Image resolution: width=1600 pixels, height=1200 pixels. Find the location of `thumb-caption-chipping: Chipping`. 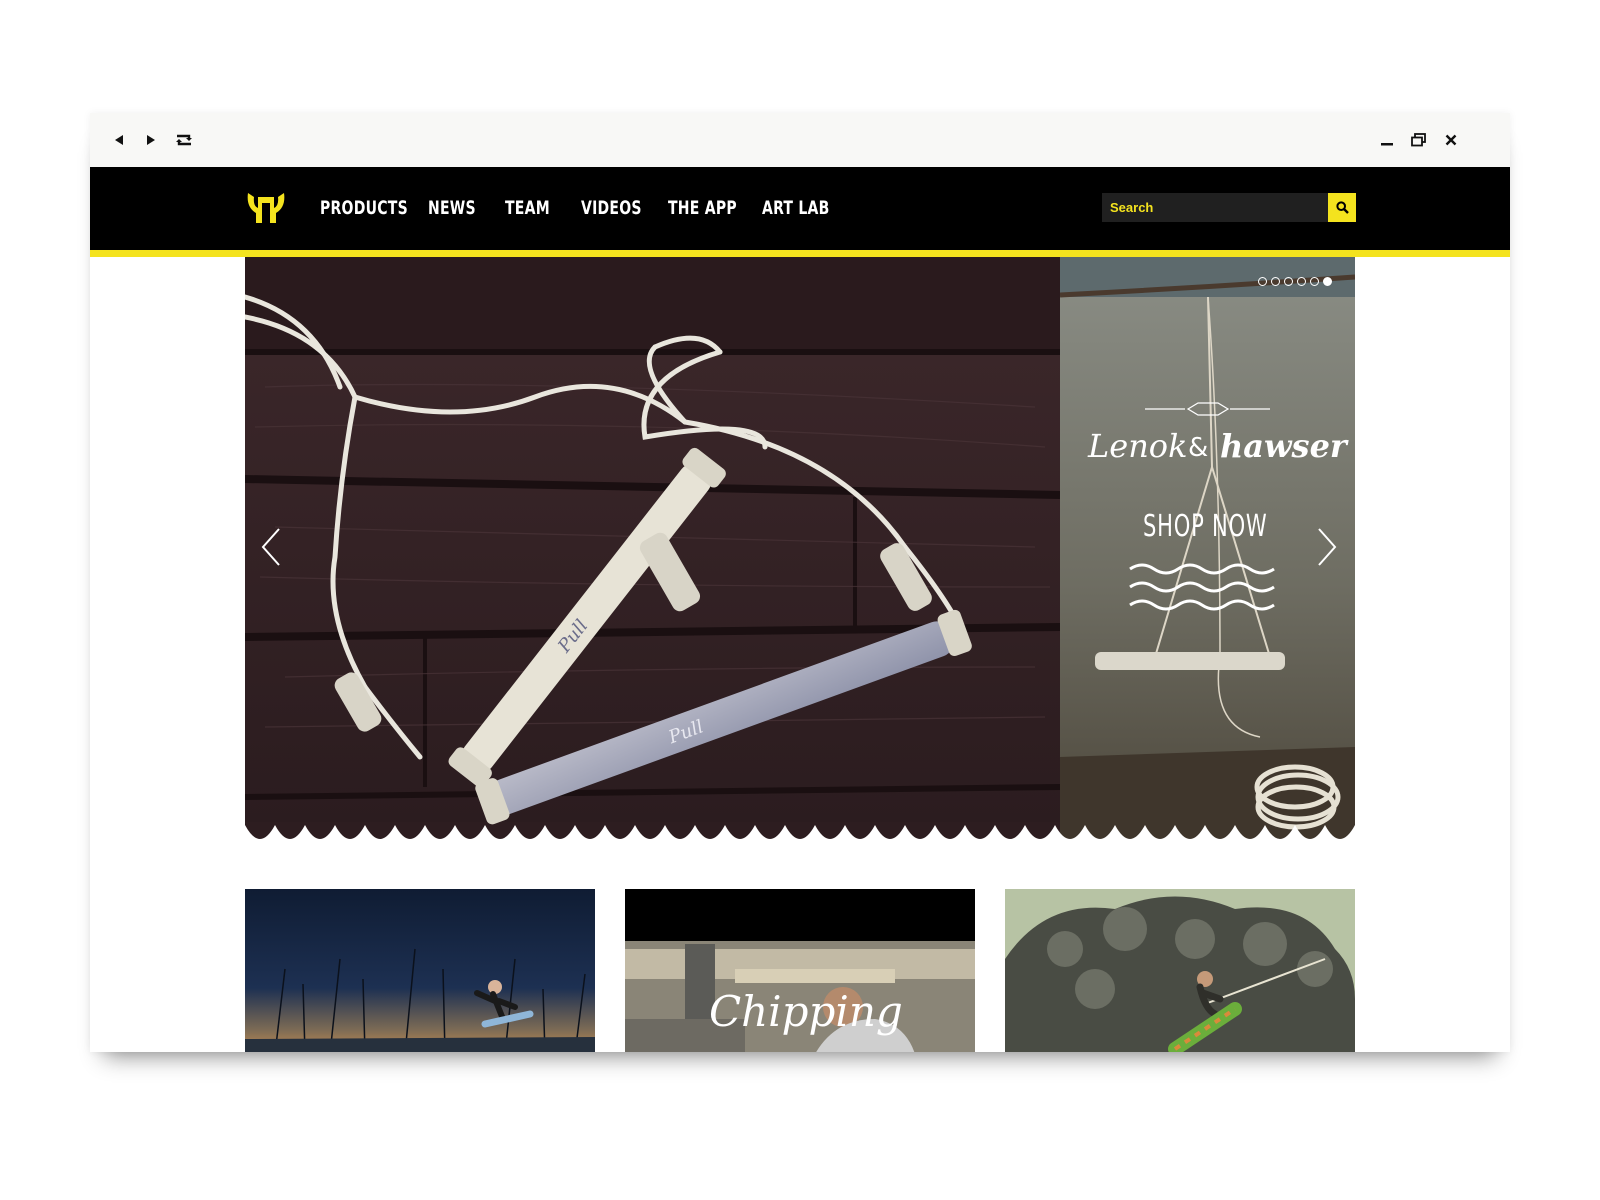

thumb-caption-chipping: Chipping is located at coordinates (806, 1011).